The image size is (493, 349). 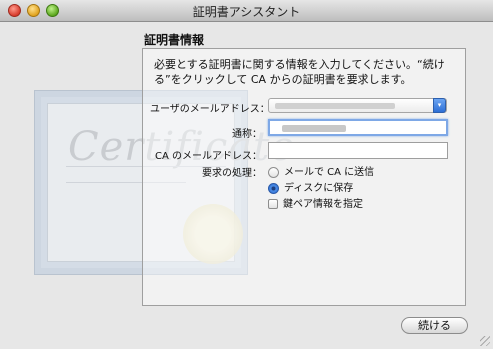 I want to click on title-bar: 証明書アシスタント, so click(x=246, y=11).